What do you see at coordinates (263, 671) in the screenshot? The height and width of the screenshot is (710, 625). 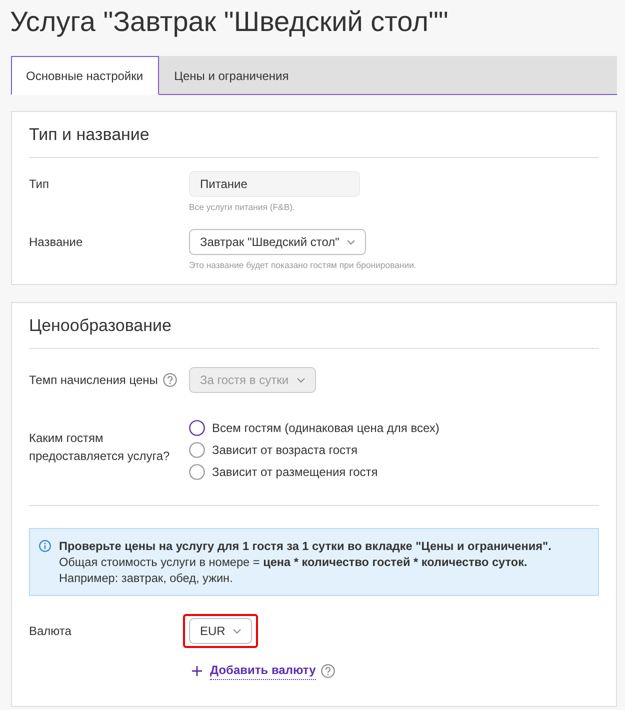 I see `add-link: Добавить валюту` at bounding box center [263, 671].